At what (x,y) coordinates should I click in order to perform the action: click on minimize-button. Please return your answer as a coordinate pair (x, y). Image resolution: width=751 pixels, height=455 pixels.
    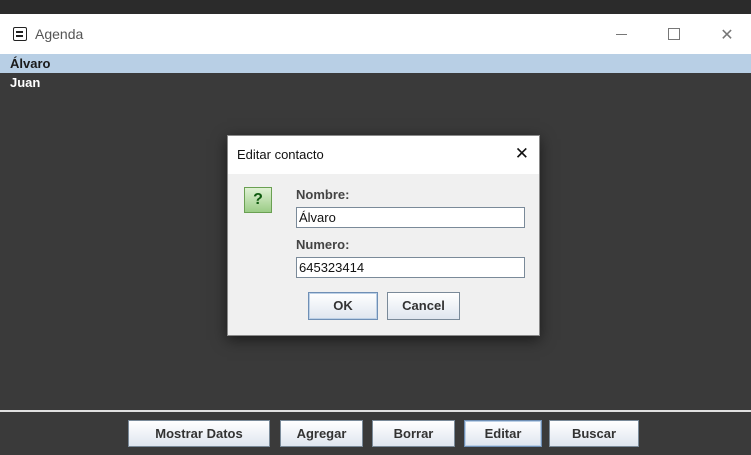
    Looking at the image, I should click on (621, 34).